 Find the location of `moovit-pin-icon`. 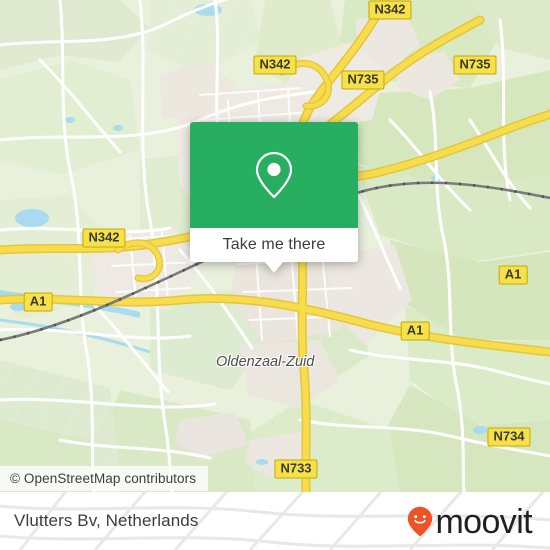

moovit-pin-icon is located at coordinates (420, 521).